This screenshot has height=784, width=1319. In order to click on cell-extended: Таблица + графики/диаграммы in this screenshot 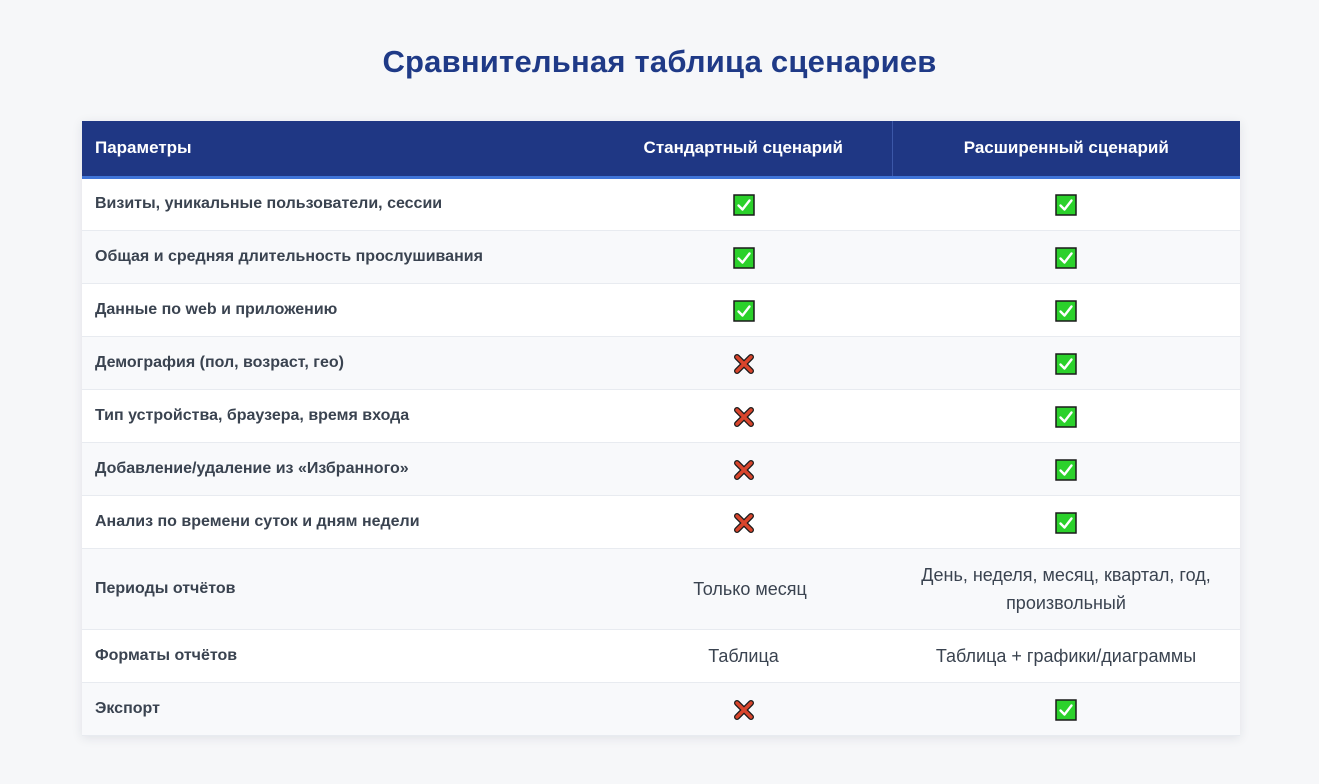, I will do `click(1066, 655)`.